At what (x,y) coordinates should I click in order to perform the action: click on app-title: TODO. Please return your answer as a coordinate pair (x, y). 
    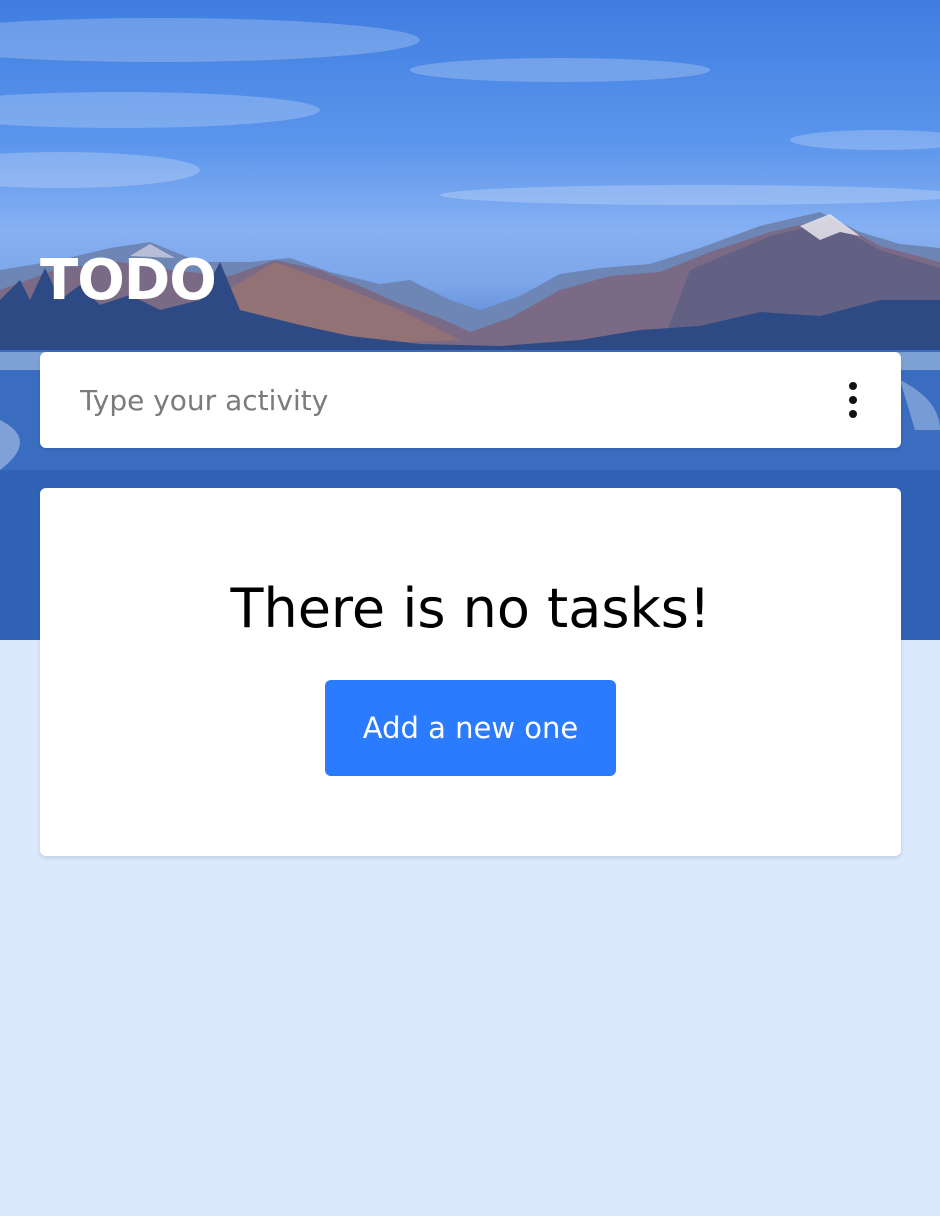
    Looking at the image, I should click on (128, 280).